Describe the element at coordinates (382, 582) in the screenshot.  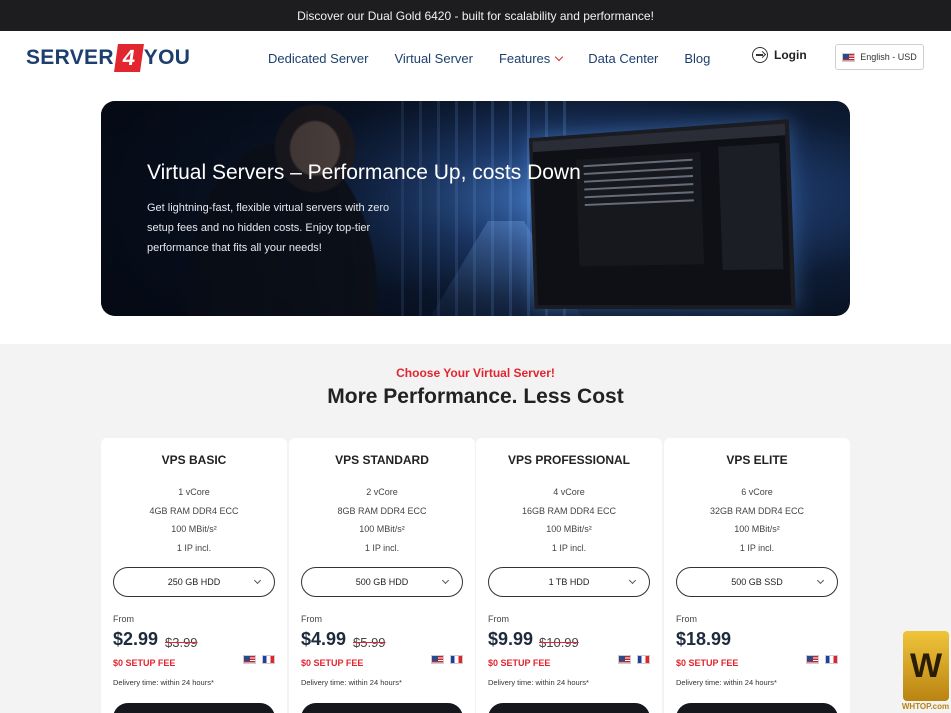
I see `storage-select: 500 GB HDD` at that location.